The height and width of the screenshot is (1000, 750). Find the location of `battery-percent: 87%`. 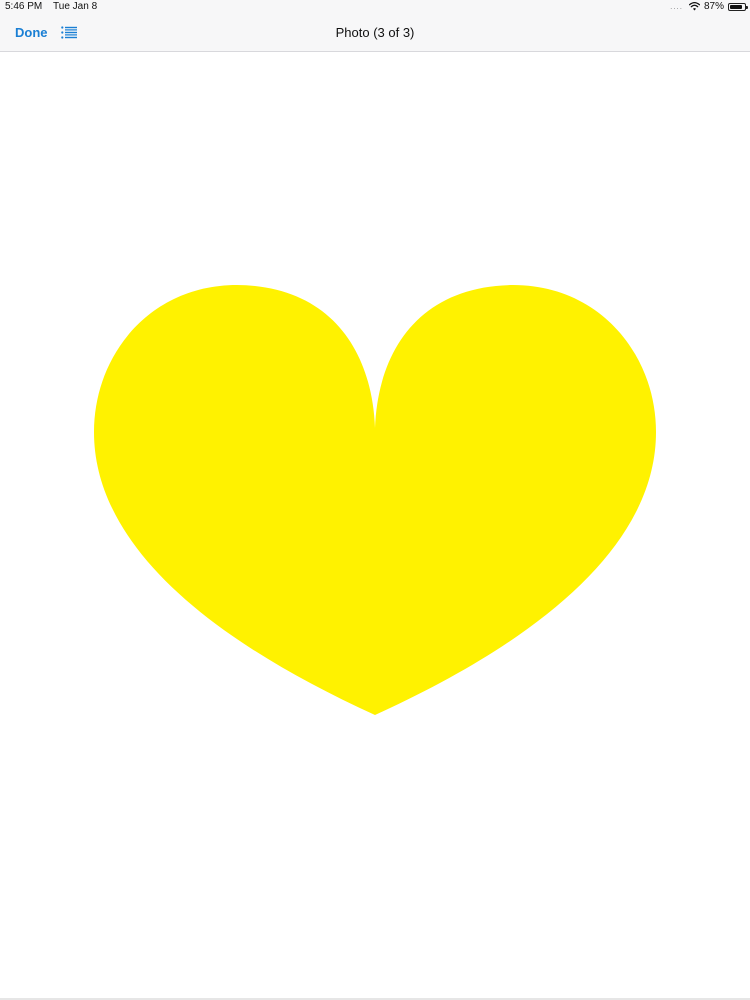

battery-percent: 87% is located at coordinates (713, 6).